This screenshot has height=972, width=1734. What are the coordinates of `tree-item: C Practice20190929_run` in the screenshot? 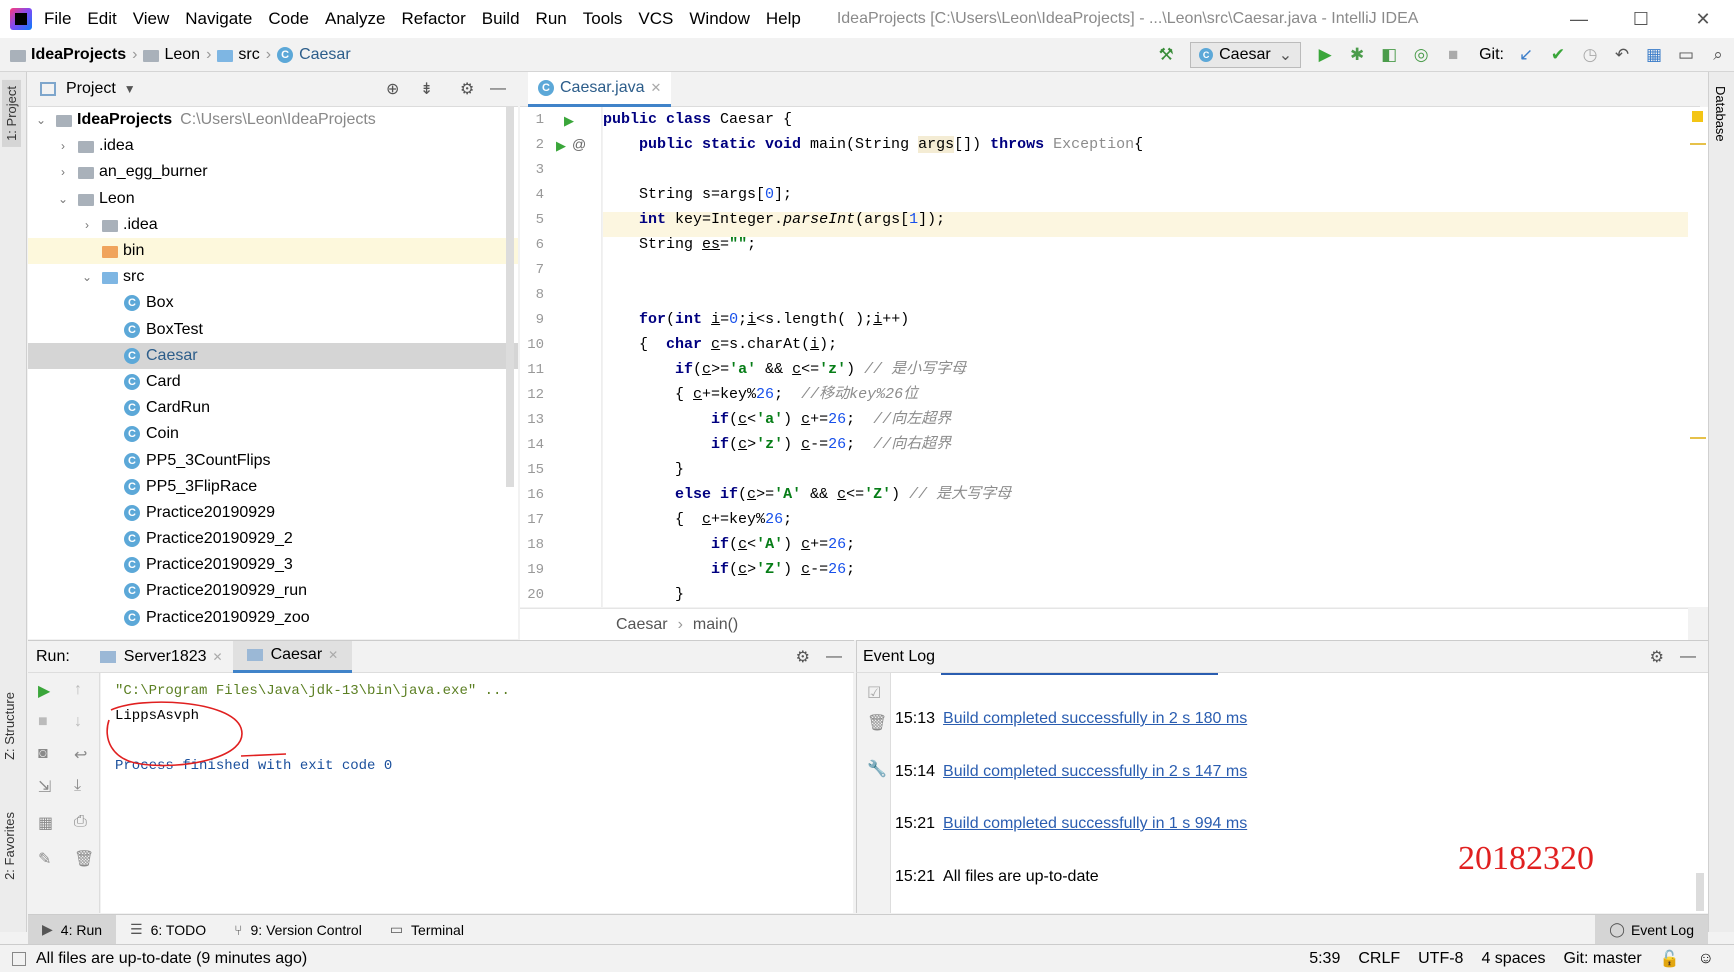 It's located at (273, 591).